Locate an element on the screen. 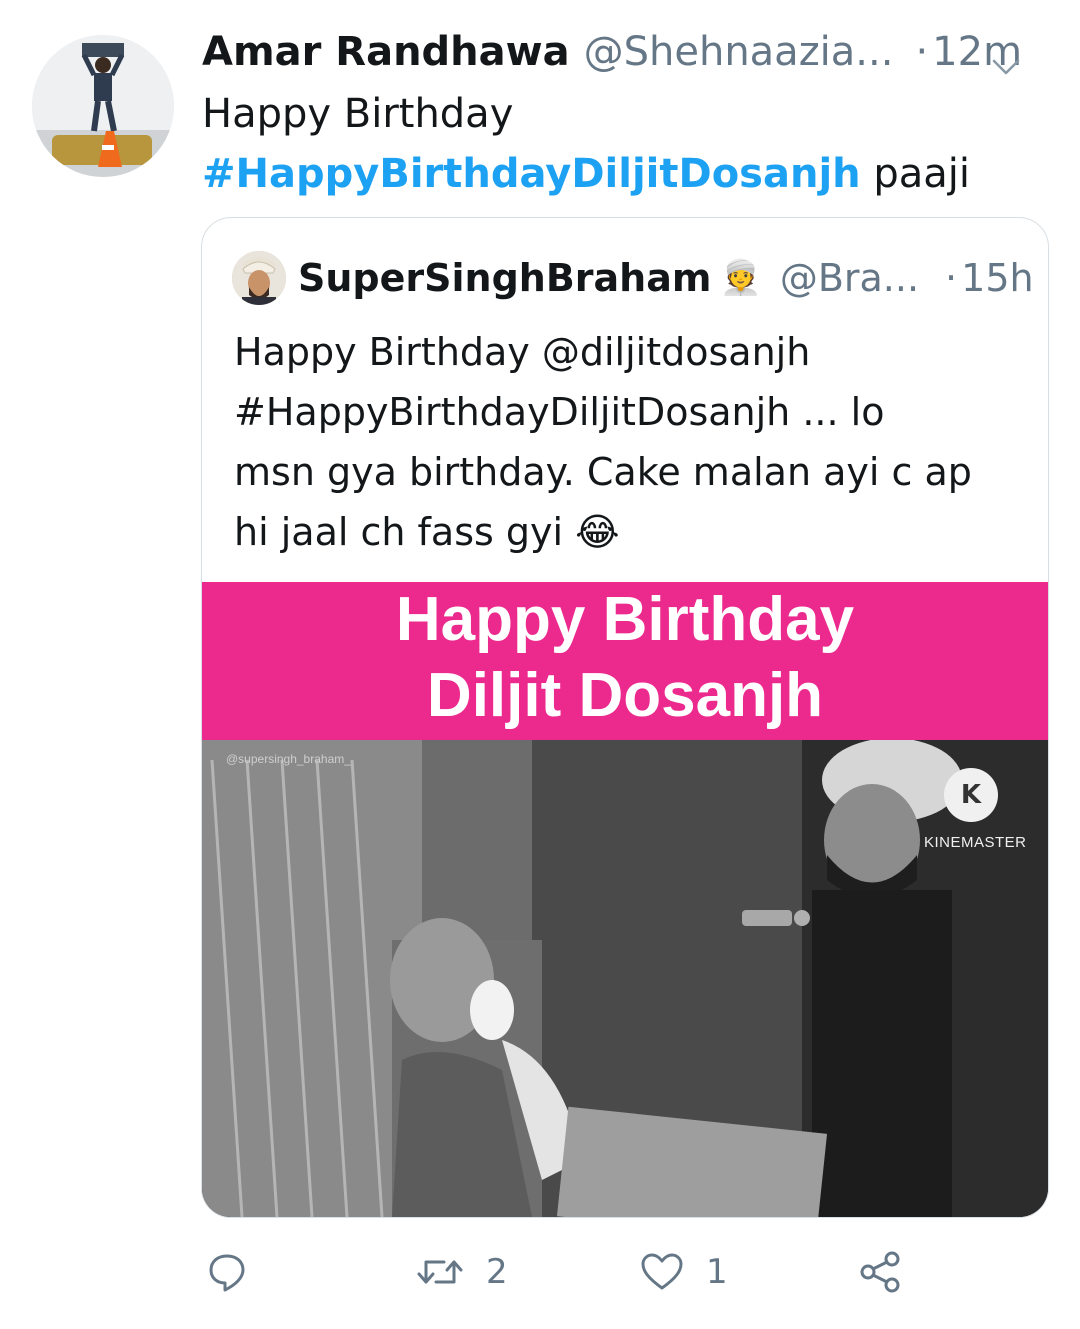  tweet-header: Amar Randhawa @Shehnaazia... · 12m is located at coordinates (632, 52).